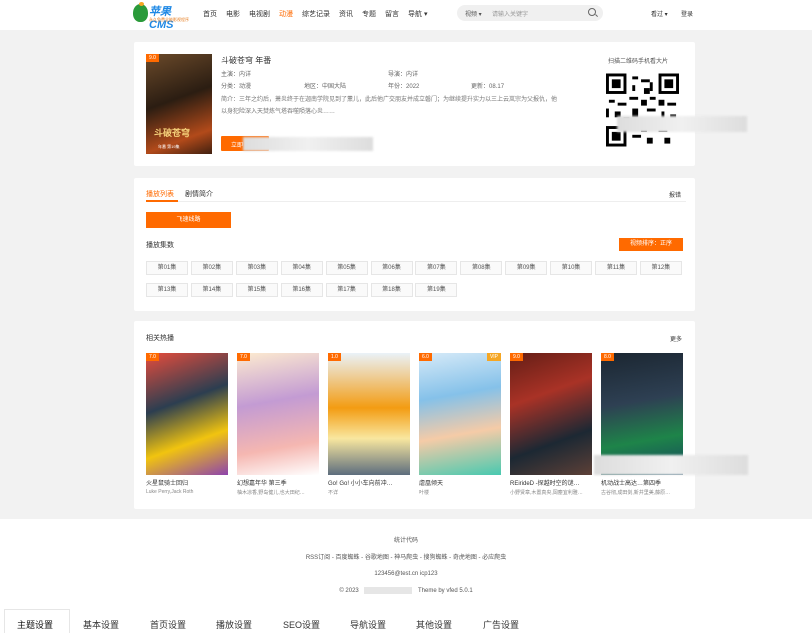  I want to click on tab-home-settings: 首页设置, so click(168, 624).